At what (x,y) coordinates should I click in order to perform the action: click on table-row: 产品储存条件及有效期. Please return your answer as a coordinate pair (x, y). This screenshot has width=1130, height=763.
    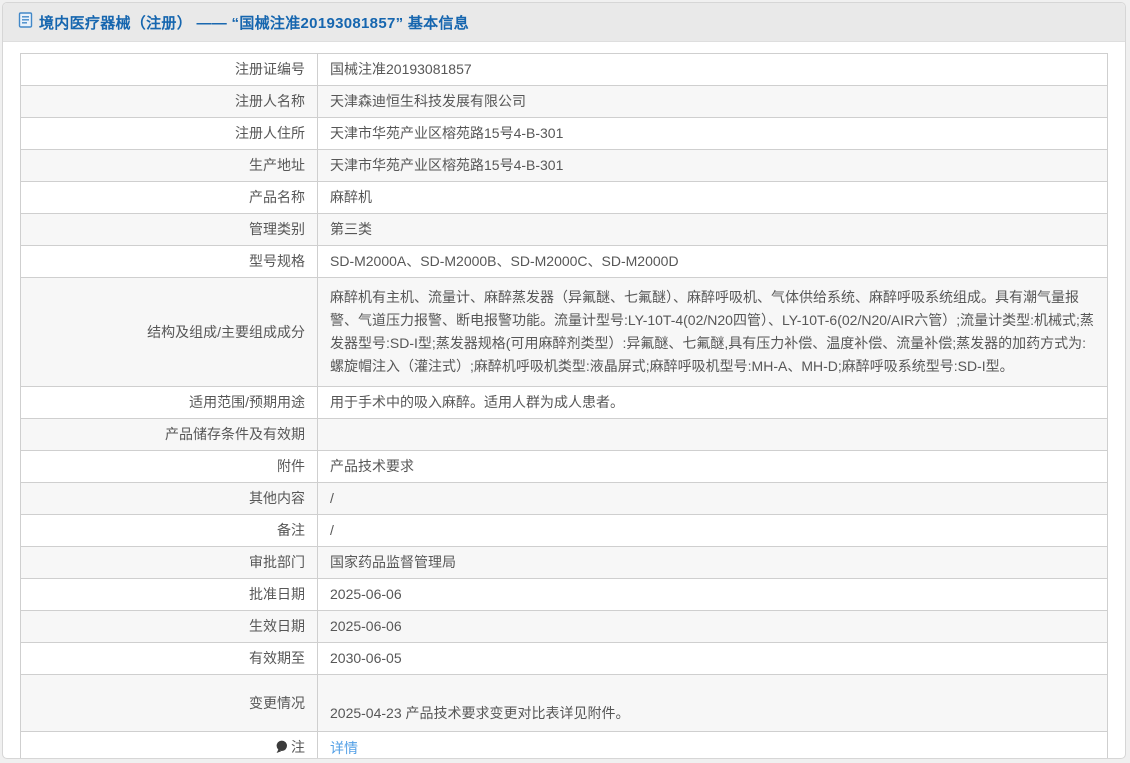
    Looking at the image, I should click on (564, 434).